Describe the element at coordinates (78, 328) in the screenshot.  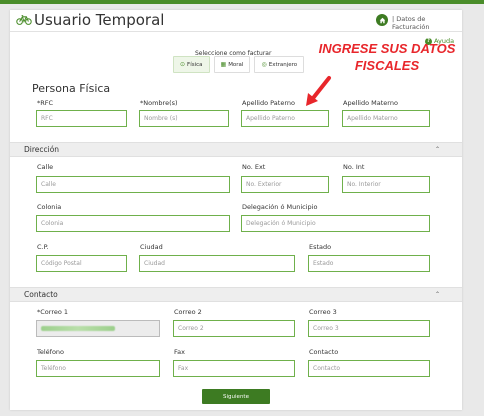
I see `redacted-email` at that location.